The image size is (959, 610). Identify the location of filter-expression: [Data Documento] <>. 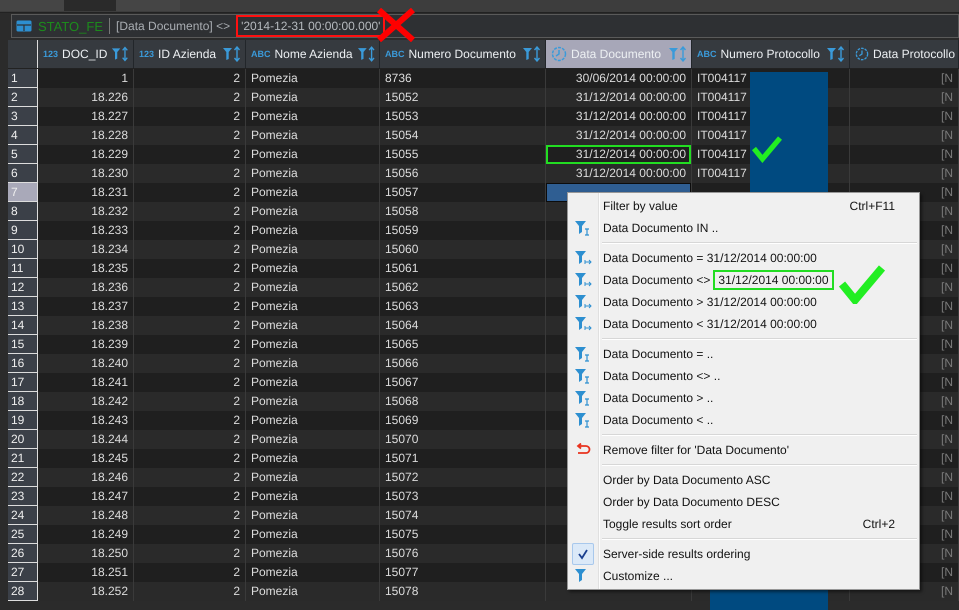
(173, 26).